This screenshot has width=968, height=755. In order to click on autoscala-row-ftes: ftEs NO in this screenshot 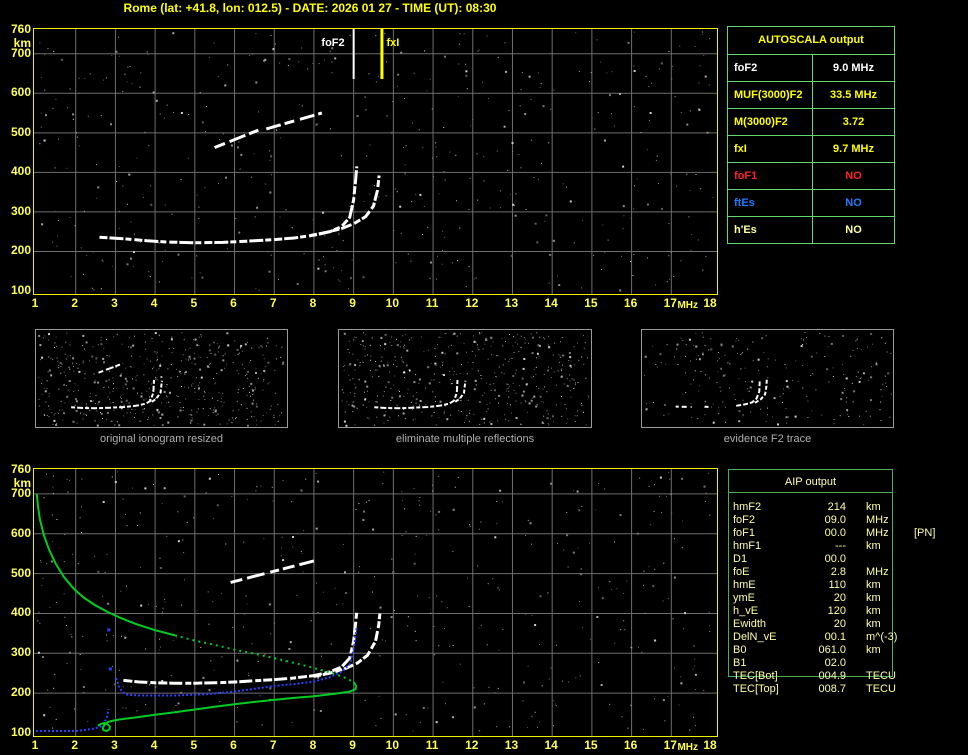, I will do `click(811, 202)`.